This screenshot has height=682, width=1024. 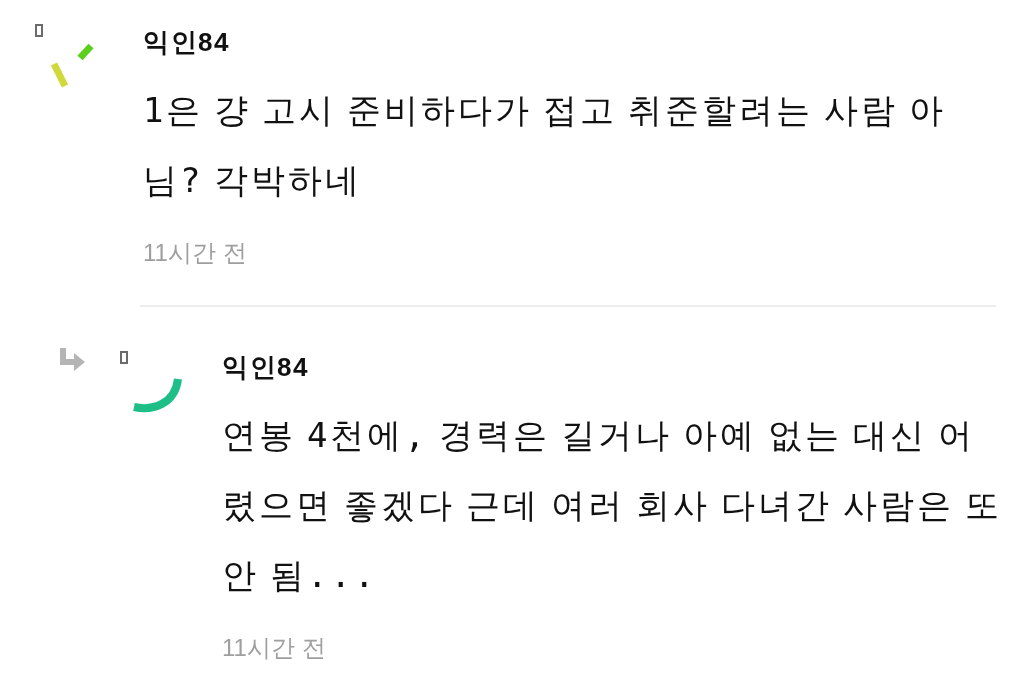 What do you see at coordinates (545, 145) in the screenshot?
I see `comment-text: 1은 걍 고시 준비하다가 접고 취준할려는 사람 아님? 각박하네` at bounding box center [545, 145].